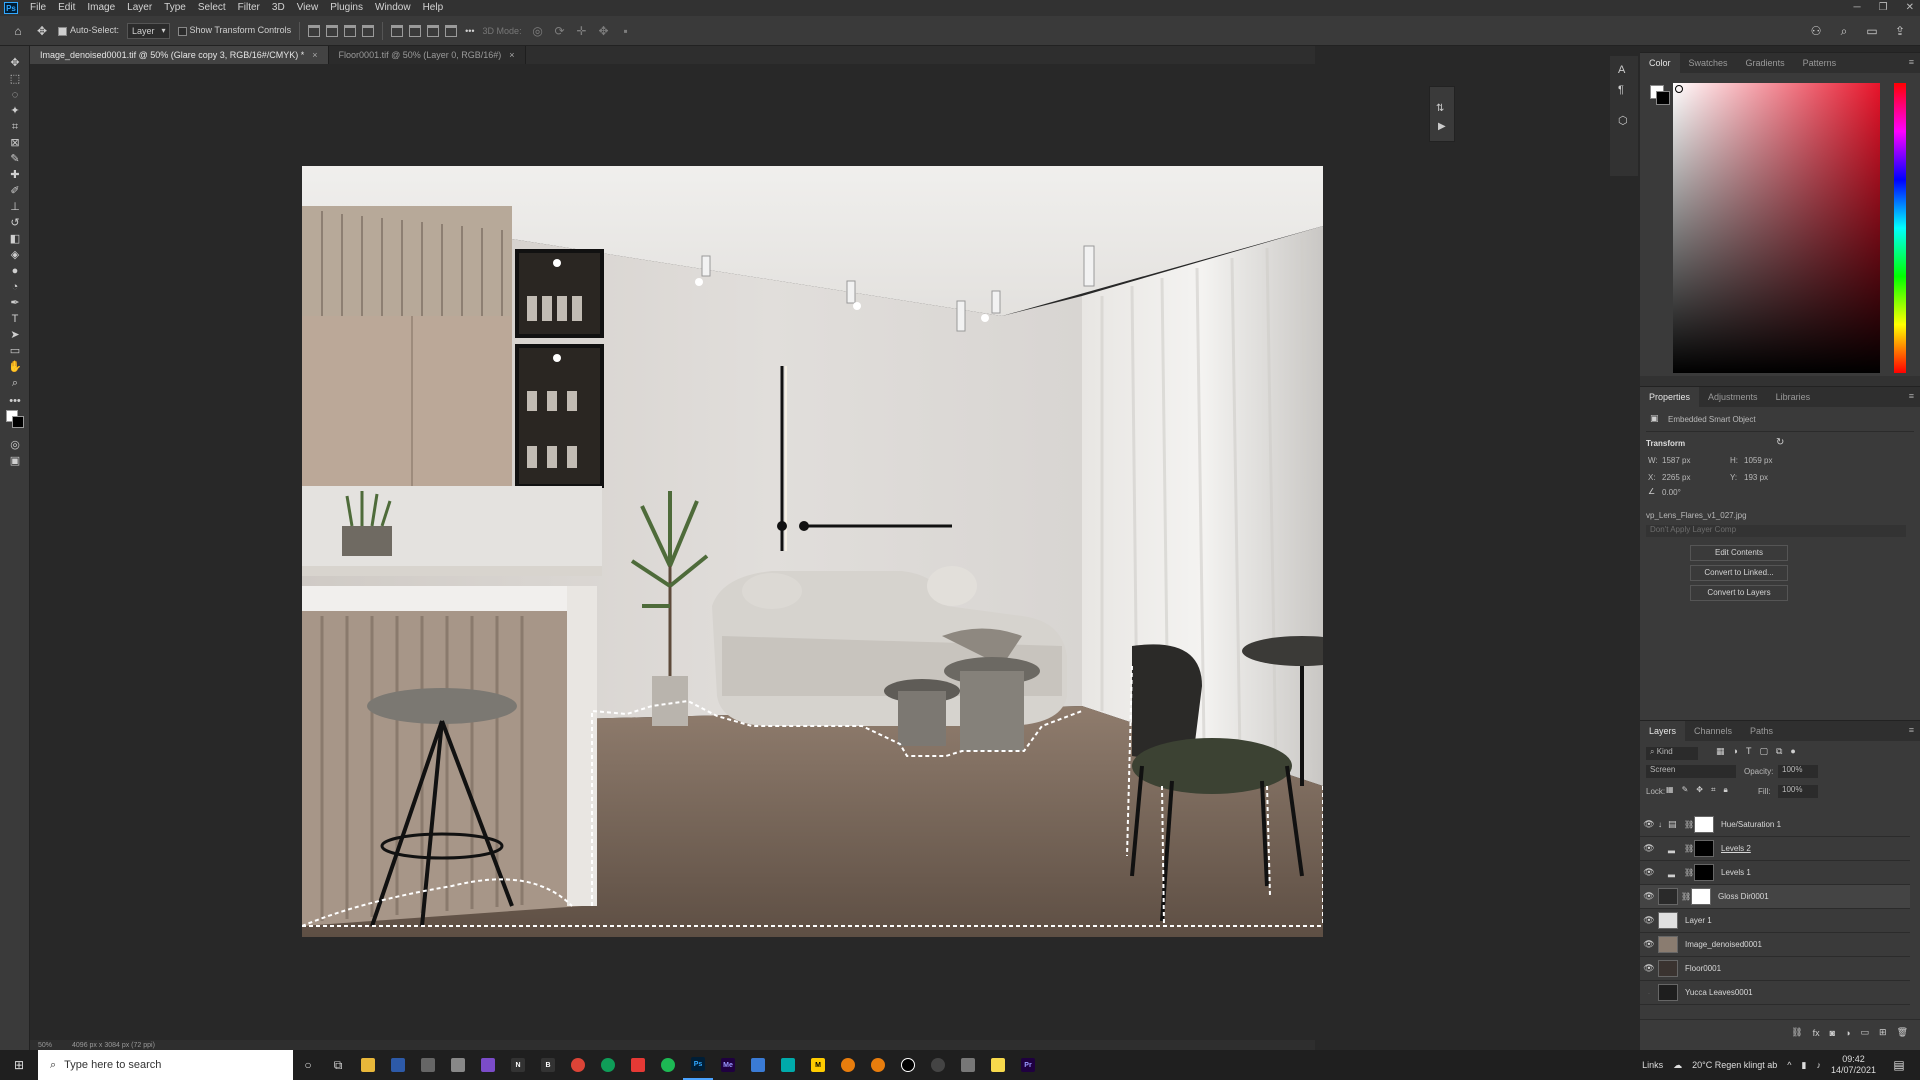  What do you see at coordinates (1771, 460) in the screenshot?
I see `height-field: 1059 px` at bounding box center [1771, 460].